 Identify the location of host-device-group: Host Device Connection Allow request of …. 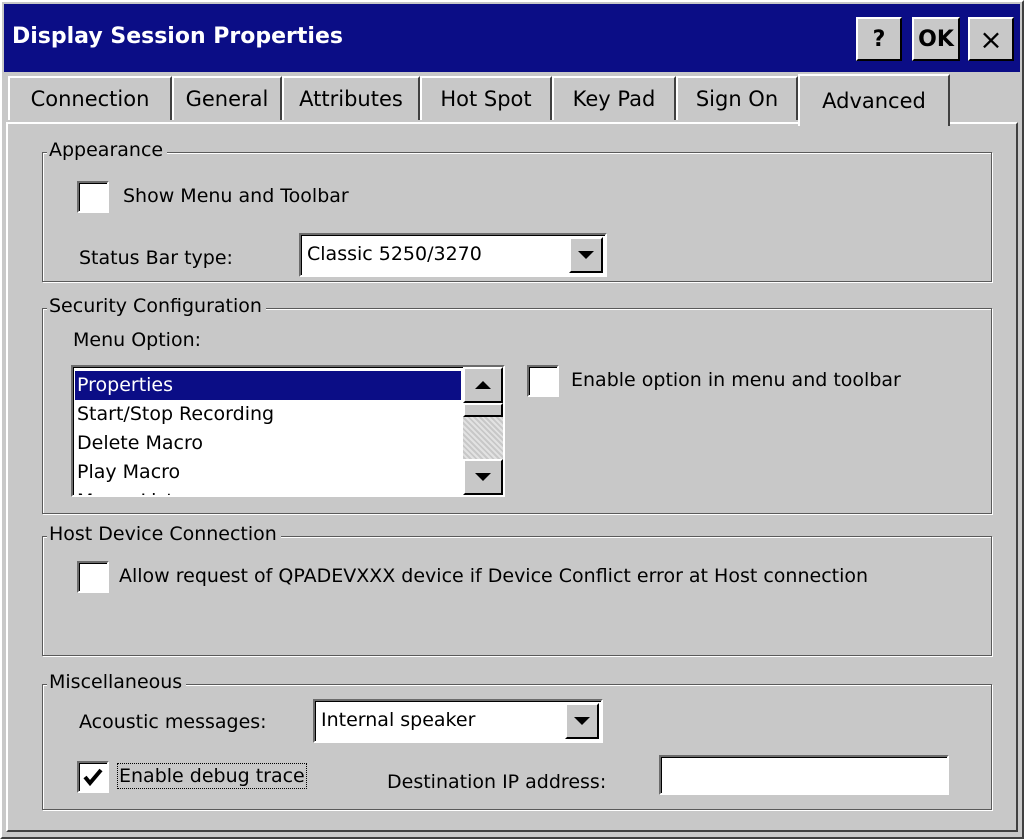
(517, 589).